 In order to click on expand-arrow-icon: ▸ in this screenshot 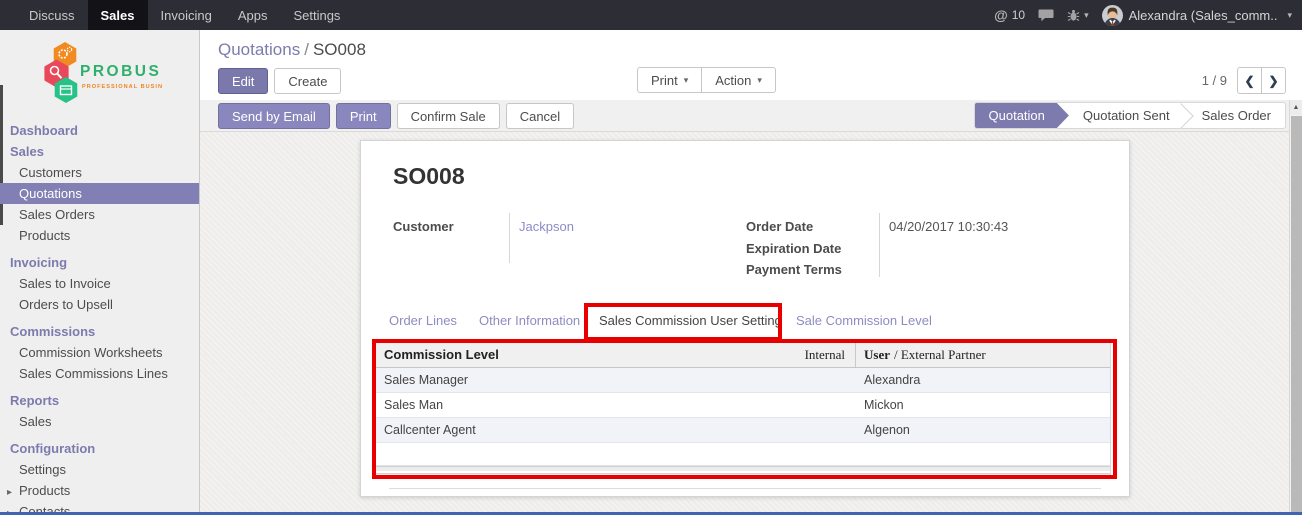, I will do `click(10, 492)`.